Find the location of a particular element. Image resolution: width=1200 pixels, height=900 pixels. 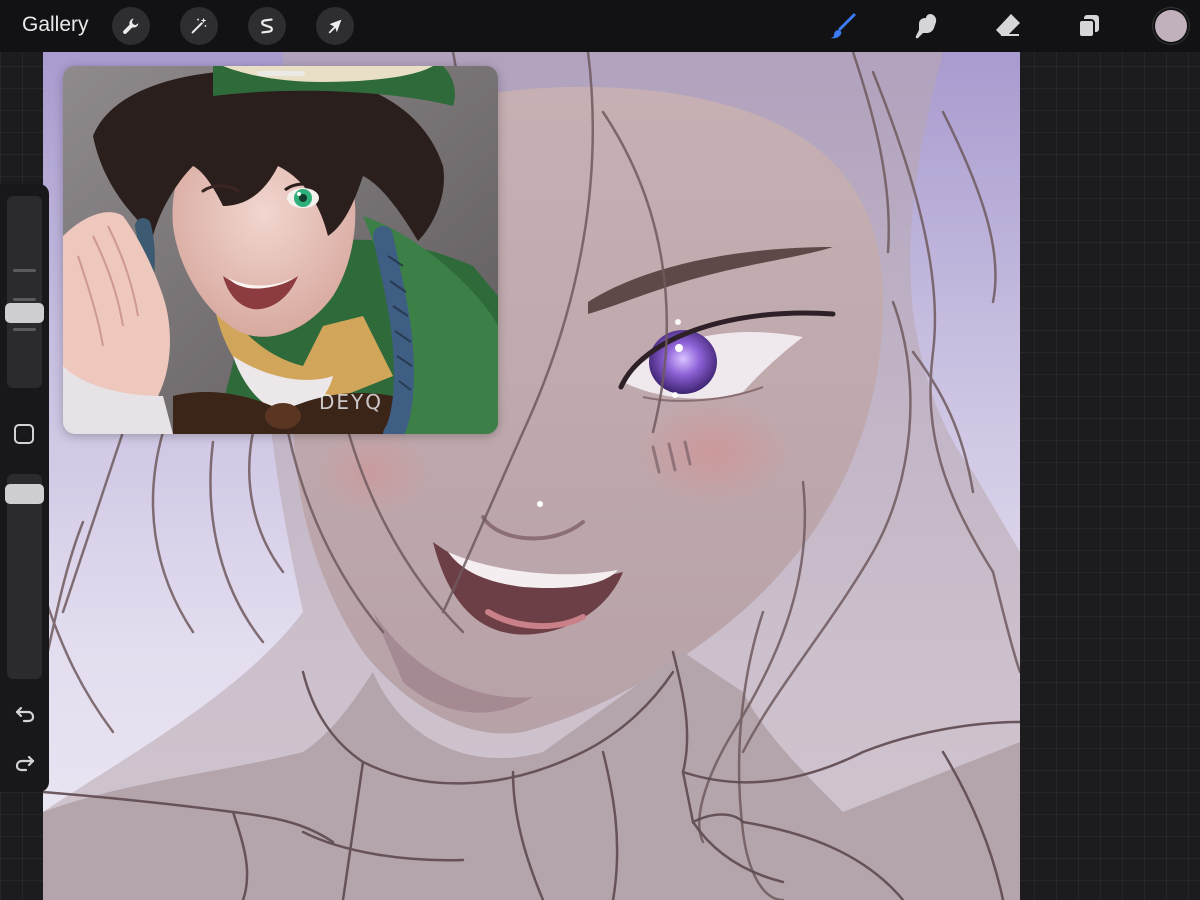

top-toolbar: Gallery is located at coordinates (600, 26).